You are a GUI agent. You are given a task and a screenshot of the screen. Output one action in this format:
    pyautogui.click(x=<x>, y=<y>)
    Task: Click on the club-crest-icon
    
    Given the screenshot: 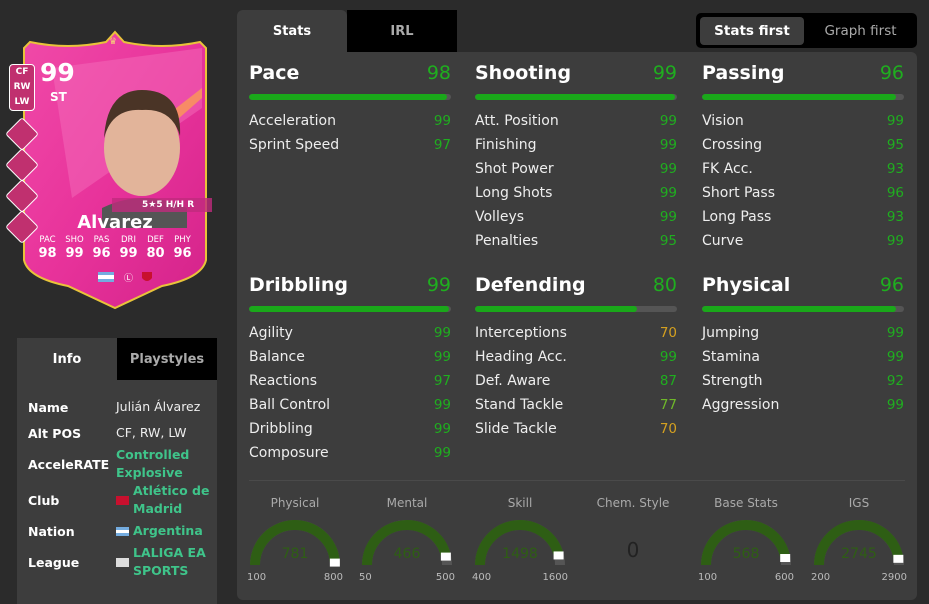 What is the action you would take?
    pyautogui.click(x=122, y=500)
    